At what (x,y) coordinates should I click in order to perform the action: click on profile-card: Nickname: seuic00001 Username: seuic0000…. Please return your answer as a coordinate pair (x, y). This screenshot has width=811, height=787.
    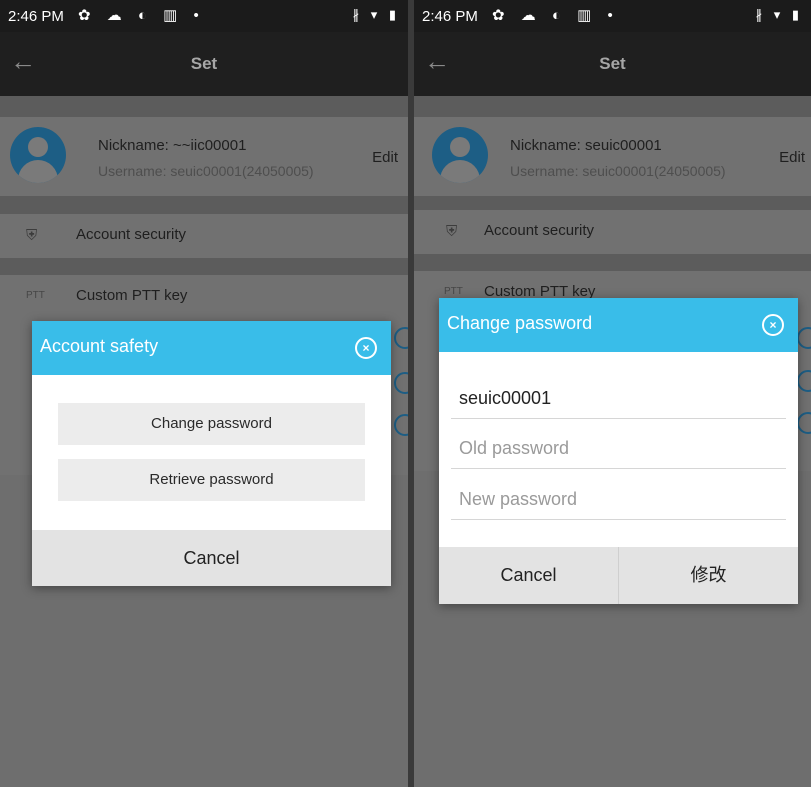
    Looking at the image, I should click on (612, 156).